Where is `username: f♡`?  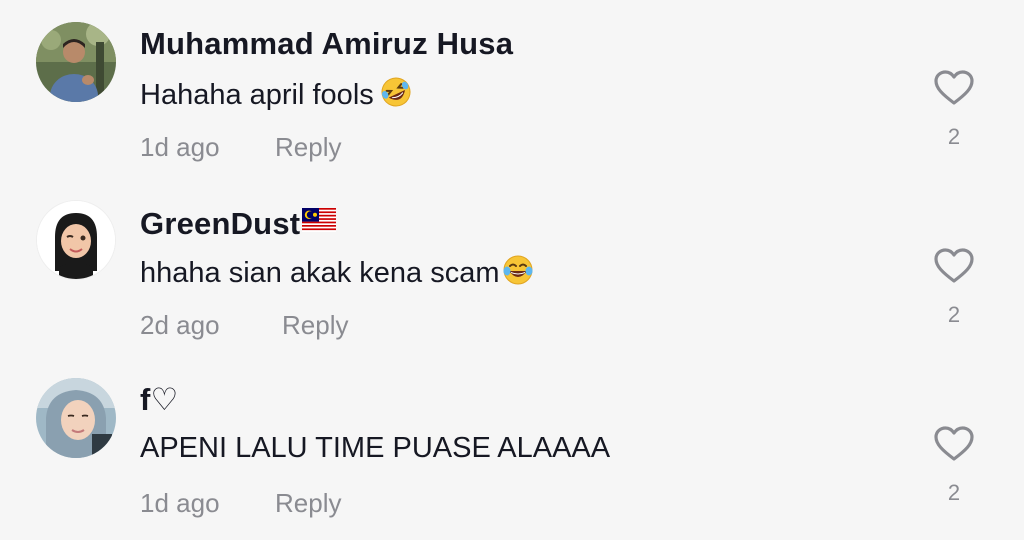 username: f♡ is located at coordinates (159, 400).